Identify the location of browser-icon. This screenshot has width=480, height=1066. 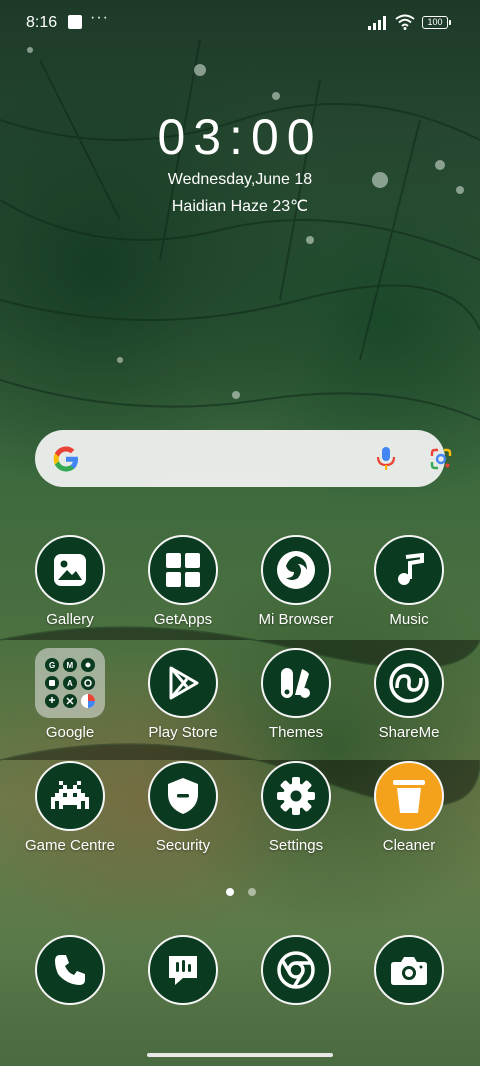
(296, 570).